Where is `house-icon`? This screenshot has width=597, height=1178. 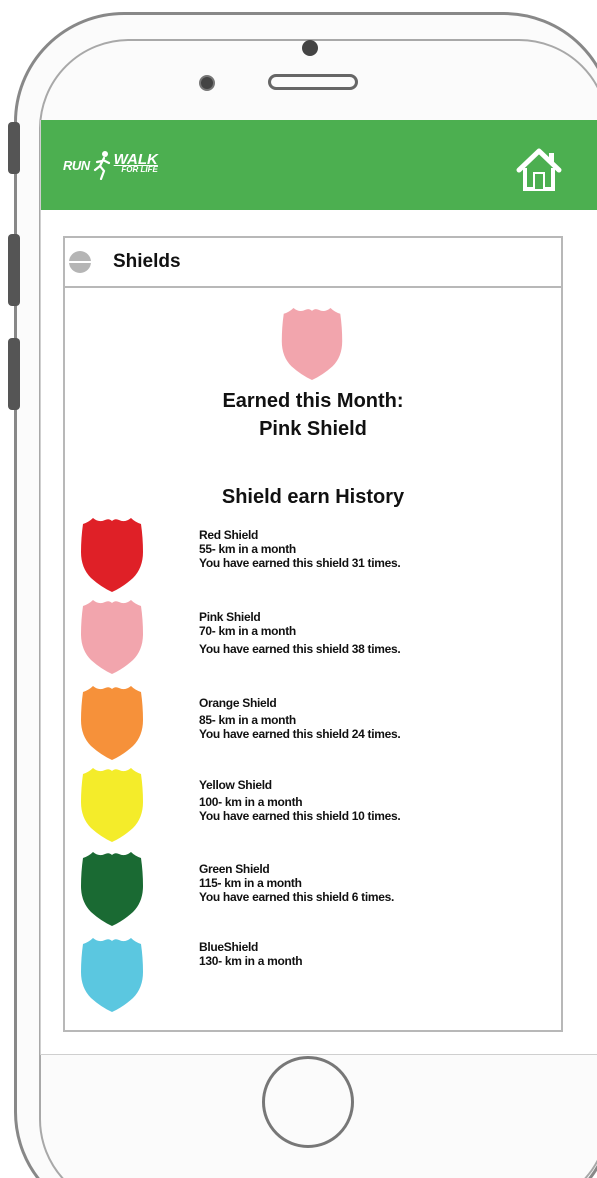 house-icon is located at coordinates (539, 169).